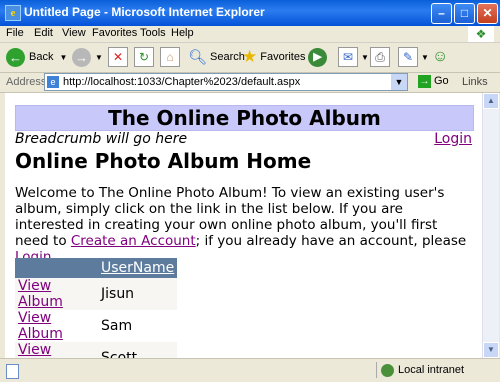  I want to click on mail-icon: ✉, so click(348, 57).